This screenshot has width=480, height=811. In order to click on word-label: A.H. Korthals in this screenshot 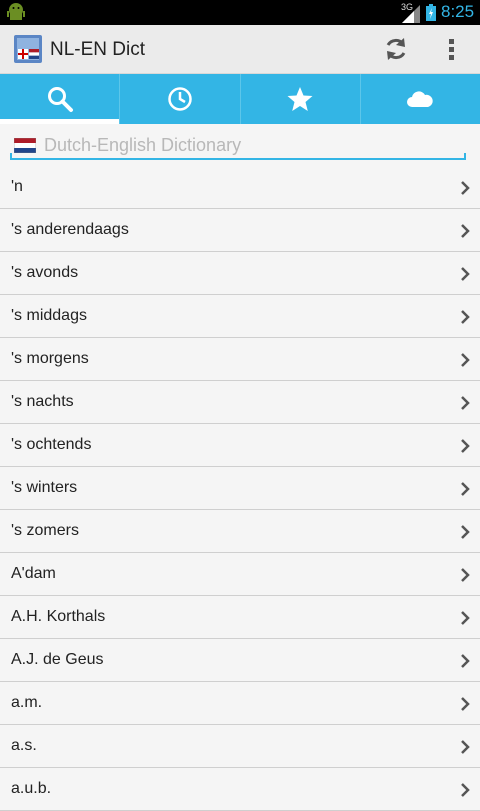, I will do `click(58, 616)`.